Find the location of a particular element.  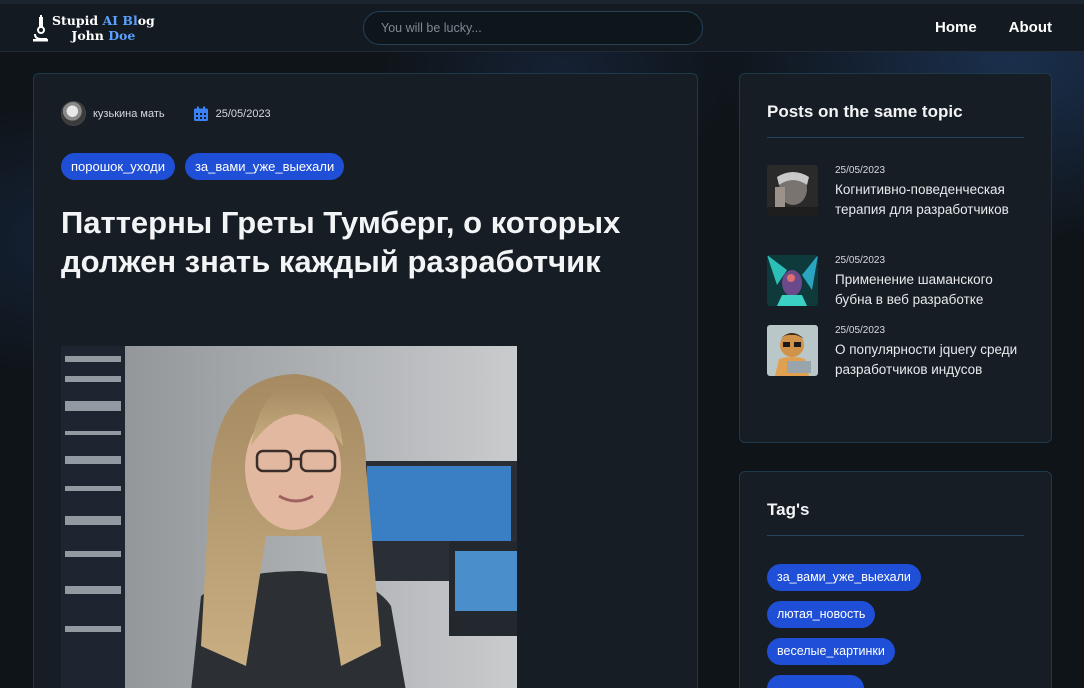

tag-pill: лютая_новость is located at coordinates (821, 614).